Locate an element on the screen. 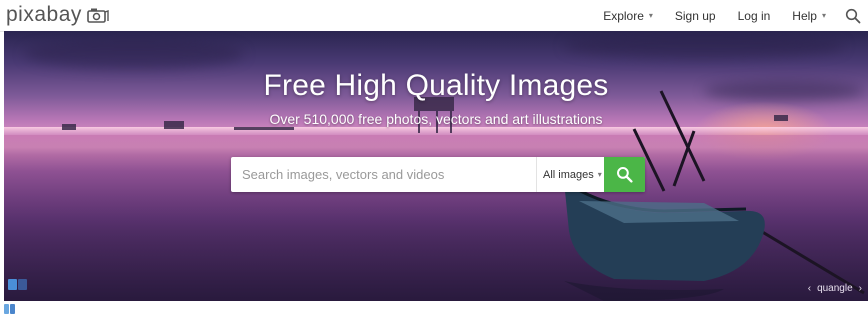 Image resolution: width=868 pixels, height=316 pixels. facebook-icon is located at coordinates (22, 284).